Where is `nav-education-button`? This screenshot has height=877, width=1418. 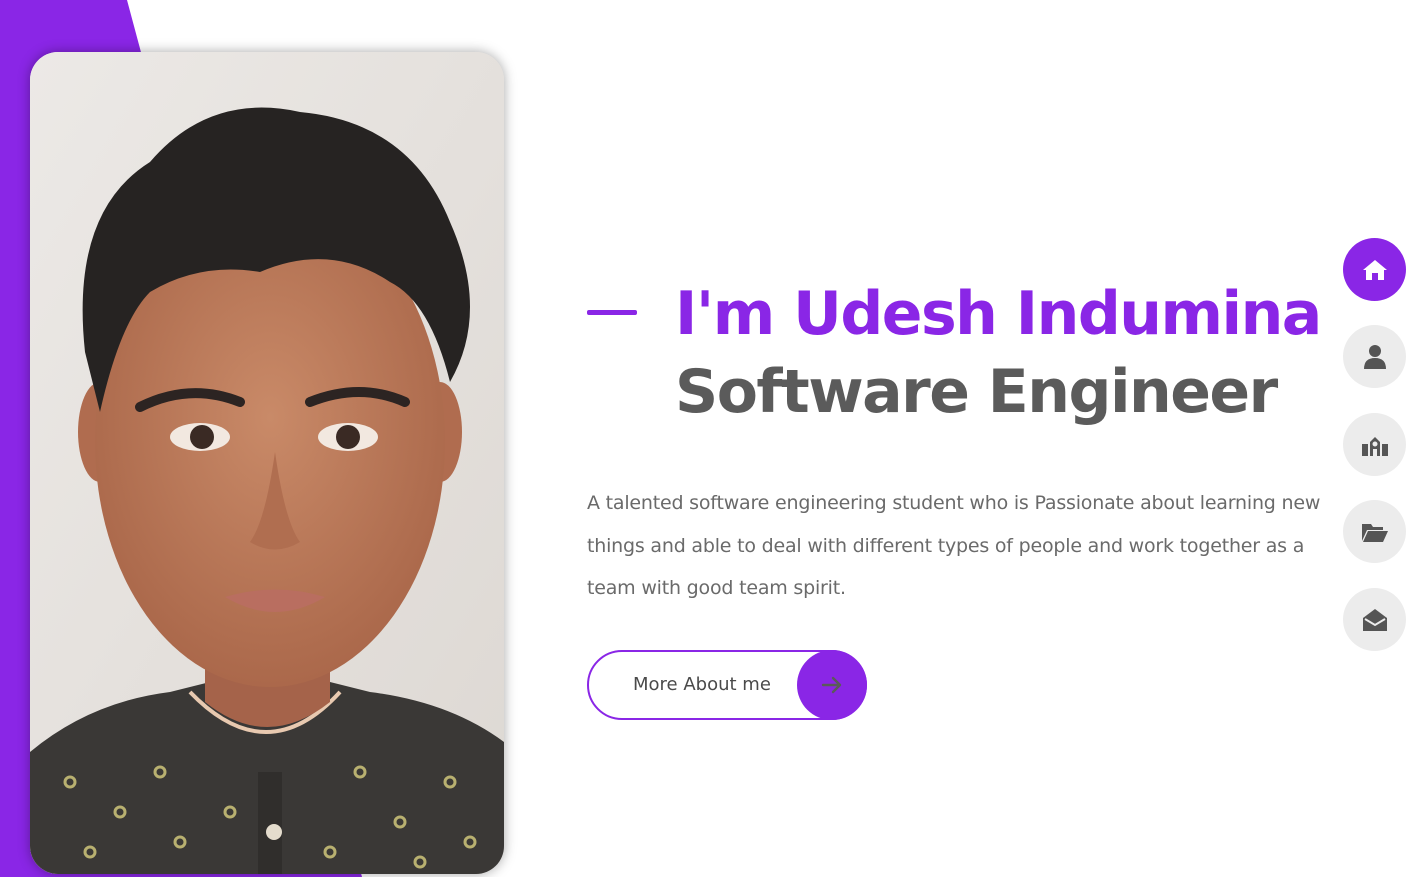 nav-education-button is located at coordinates (1374, 444).